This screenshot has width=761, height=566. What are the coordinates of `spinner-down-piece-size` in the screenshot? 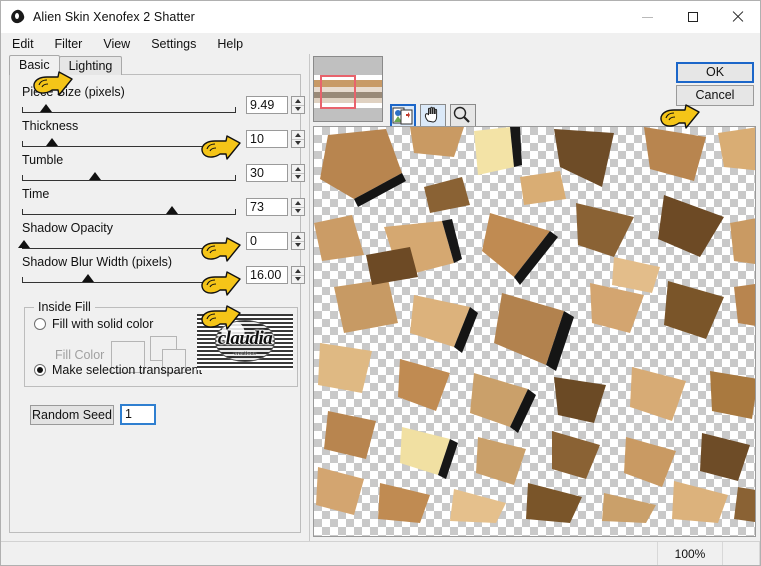 It's located at (298, 110).